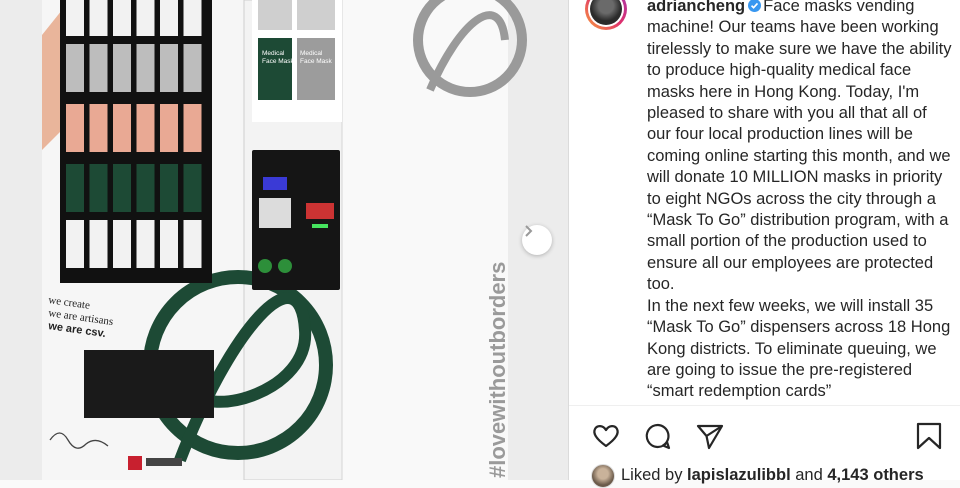 Image resolution: width=960 pixels, height=488 pixels. Describe the element at coordinates (606, 15) in the screenshot. I see `avatar` at that location.